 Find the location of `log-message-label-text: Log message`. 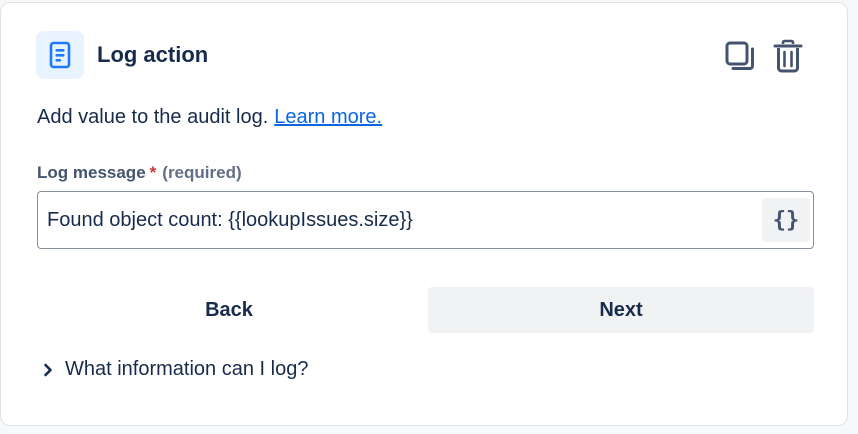

log-message-label-text: Log message is located at coordinates (91, 172).